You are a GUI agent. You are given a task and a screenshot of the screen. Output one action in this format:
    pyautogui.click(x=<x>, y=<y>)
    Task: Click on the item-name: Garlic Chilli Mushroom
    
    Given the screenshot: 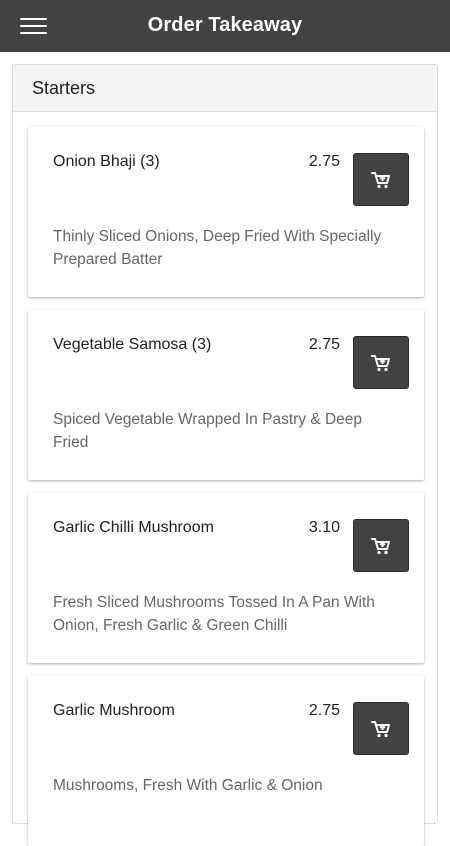 What is the action you would take?
    pyautogui.click(x=133, y=527)
    